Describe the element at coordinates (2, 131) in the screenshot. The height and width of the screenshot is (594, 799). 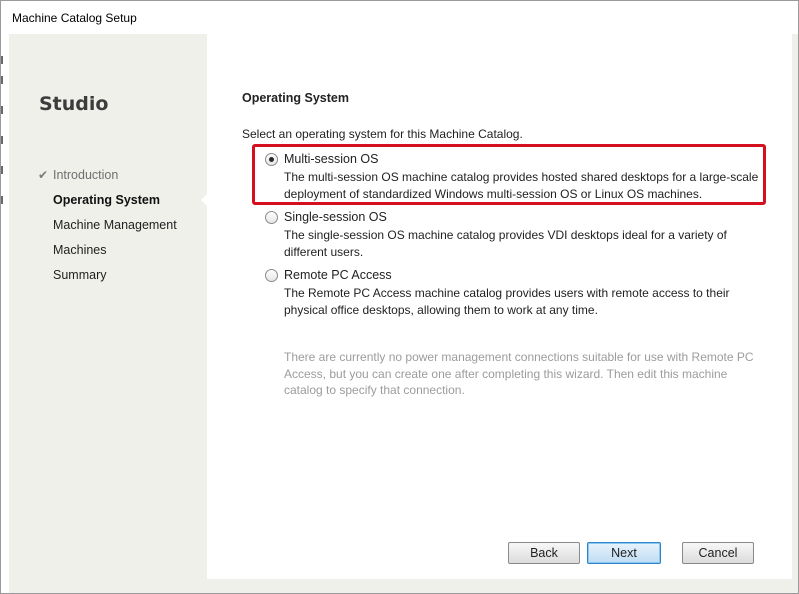
I see `background-window-edge` at that location.